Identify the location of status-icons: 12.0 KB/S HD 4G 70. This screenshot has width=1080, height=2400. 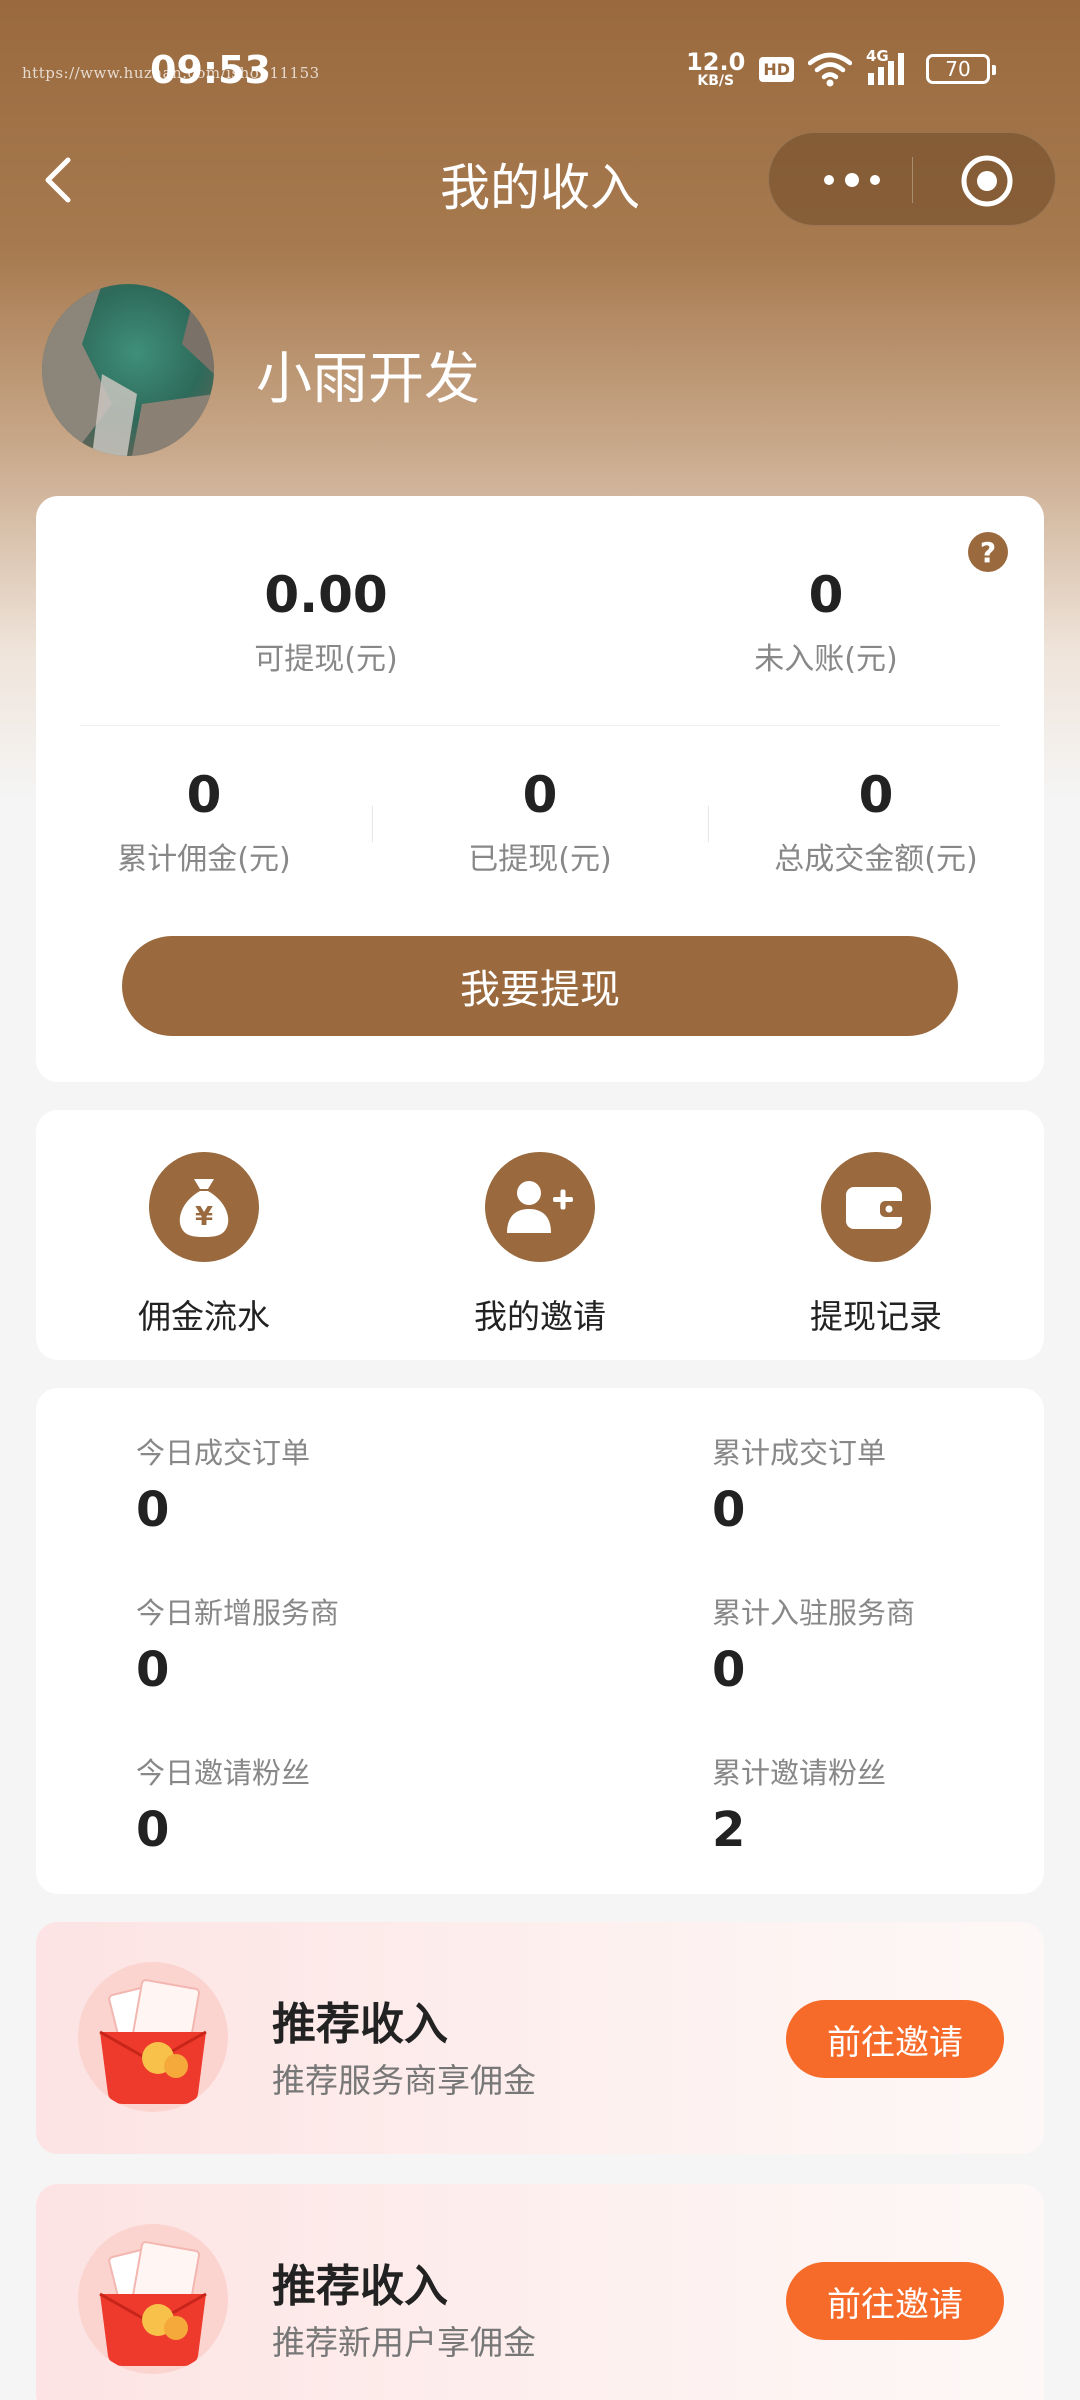
(841, 67).